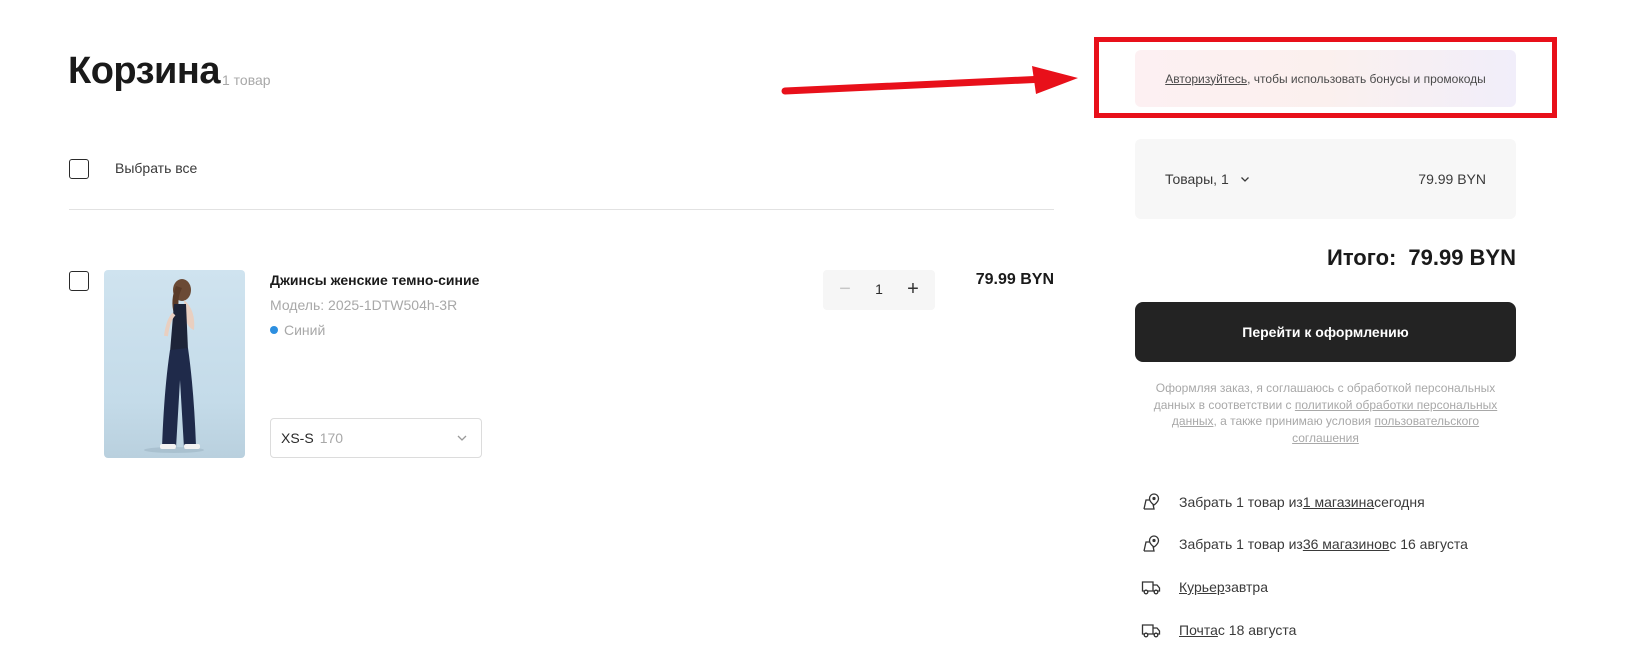 This screenshot has height=672, width=1625. I want to click on items-price: 79.99 BYN, so click(1452, 179).